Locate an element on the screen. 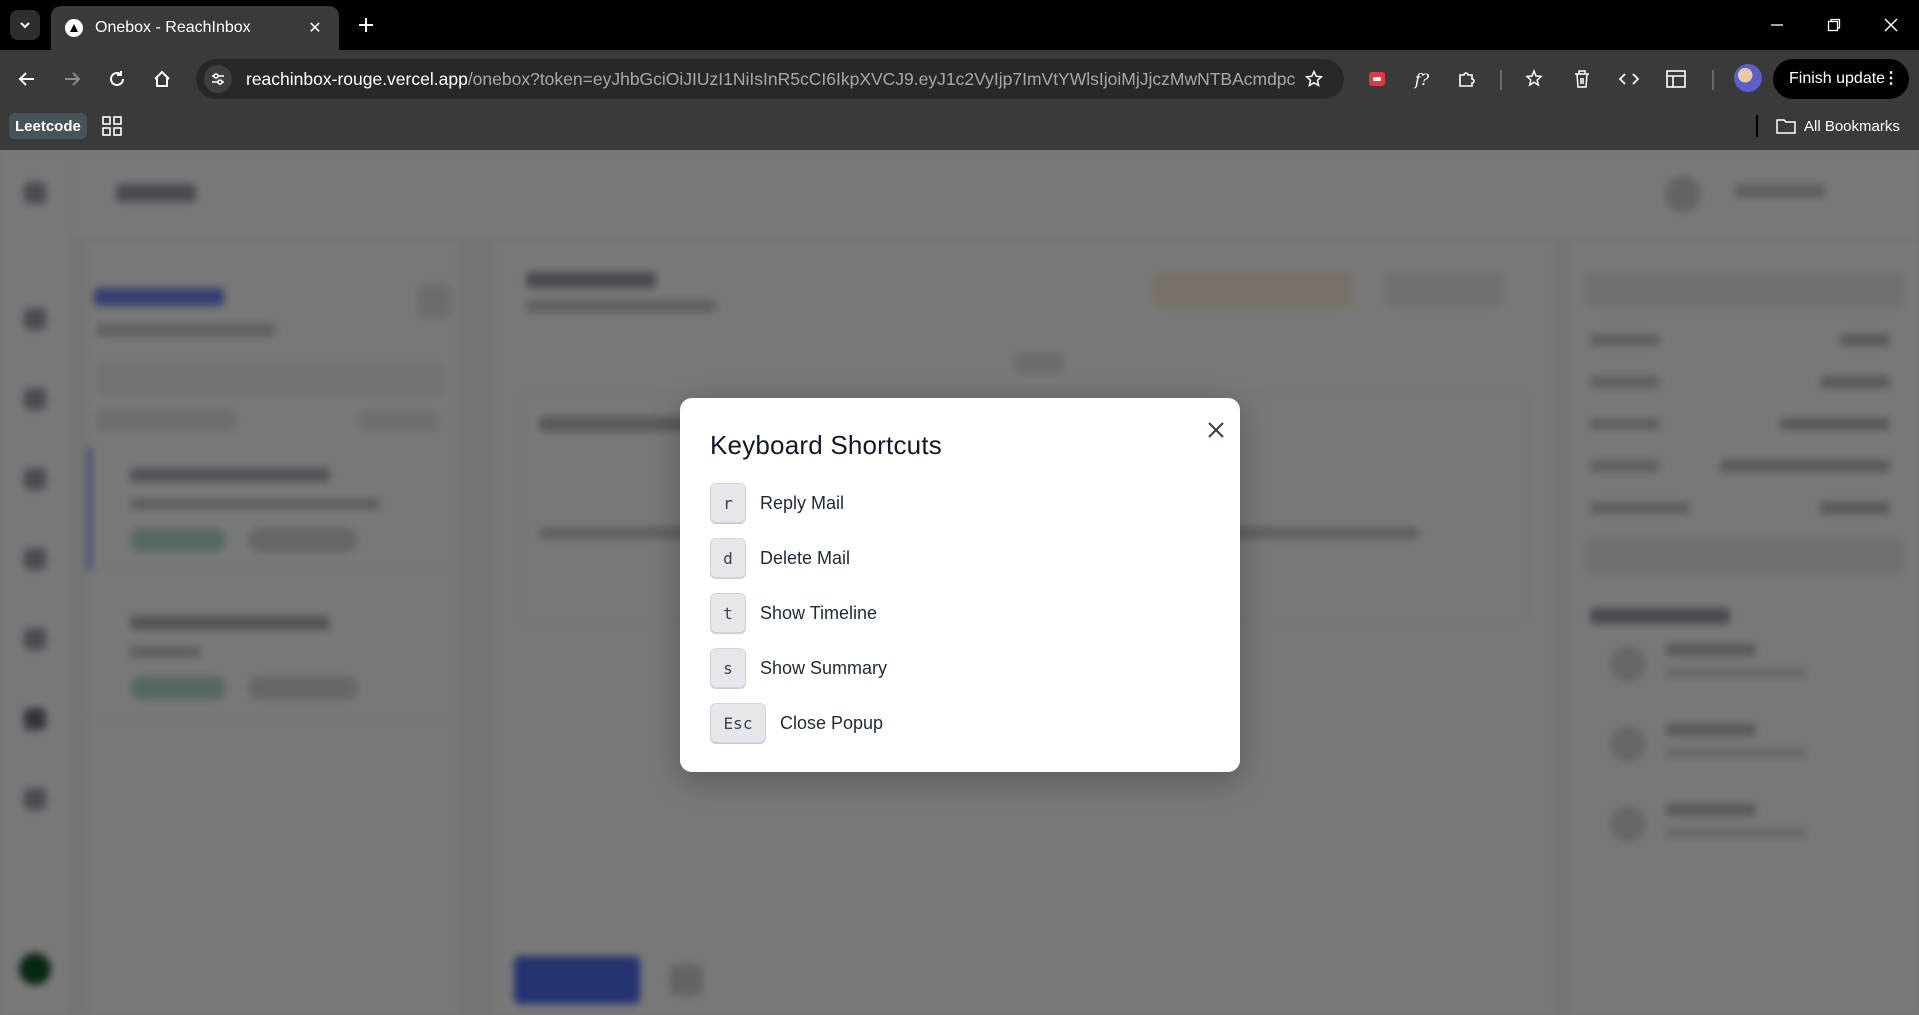 The height and width of the screenshot is (1015, 1919). back-button is located at coordinates (27, 79).